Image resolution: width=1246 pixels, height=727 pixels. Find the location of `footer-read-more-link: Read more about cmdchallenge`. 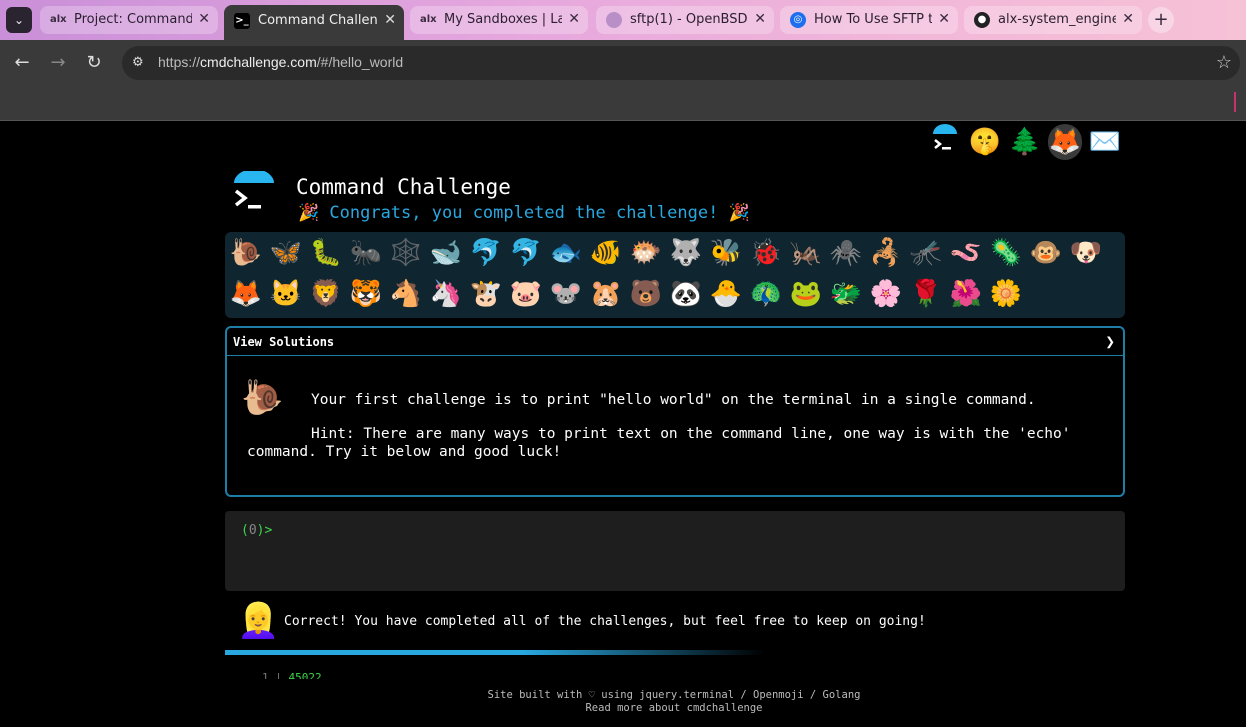

footer-read-more-link: Read more about cmdchallenge is located at coordinates (623, 708).